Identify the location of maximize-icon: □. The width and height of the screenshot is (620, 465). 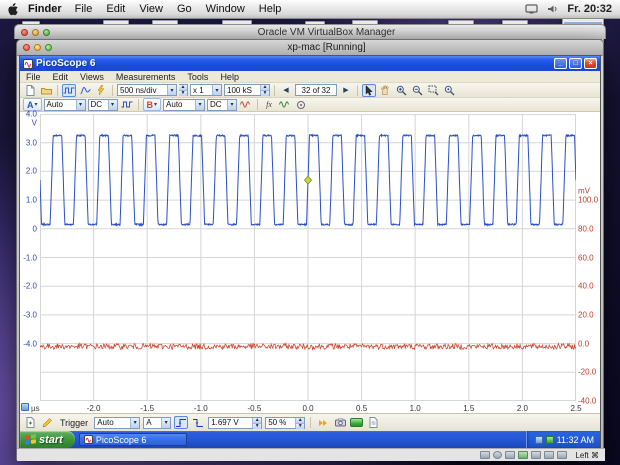
(575, 63).